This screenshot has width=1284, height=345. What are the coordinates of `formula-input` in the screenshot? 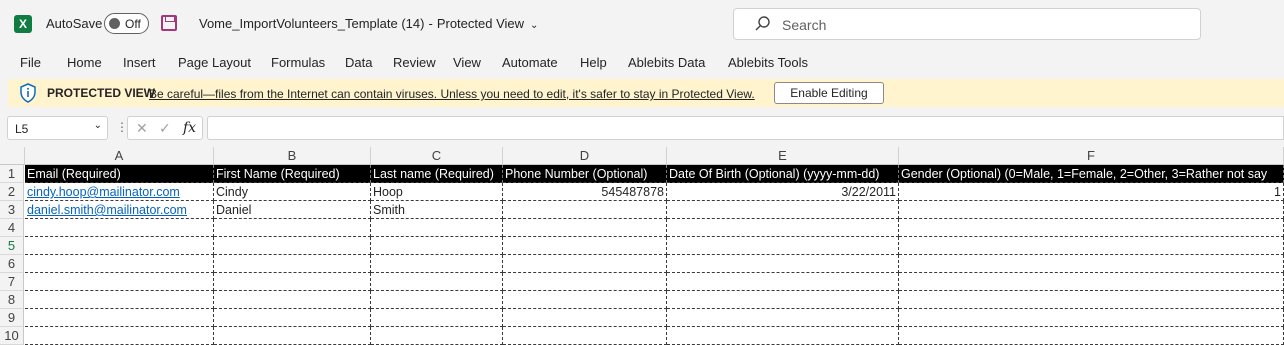 It's located at (745, 128).